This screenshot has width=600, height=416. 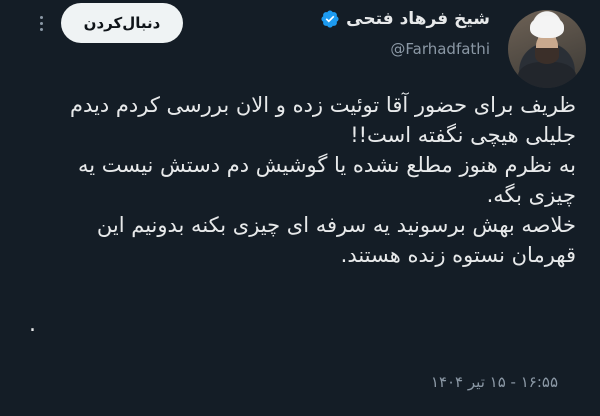 What do you see at coordinates (440, 49) in the screenshot?
I see `author-handle: @Farhadfathi` at bounding box center [440, 49].